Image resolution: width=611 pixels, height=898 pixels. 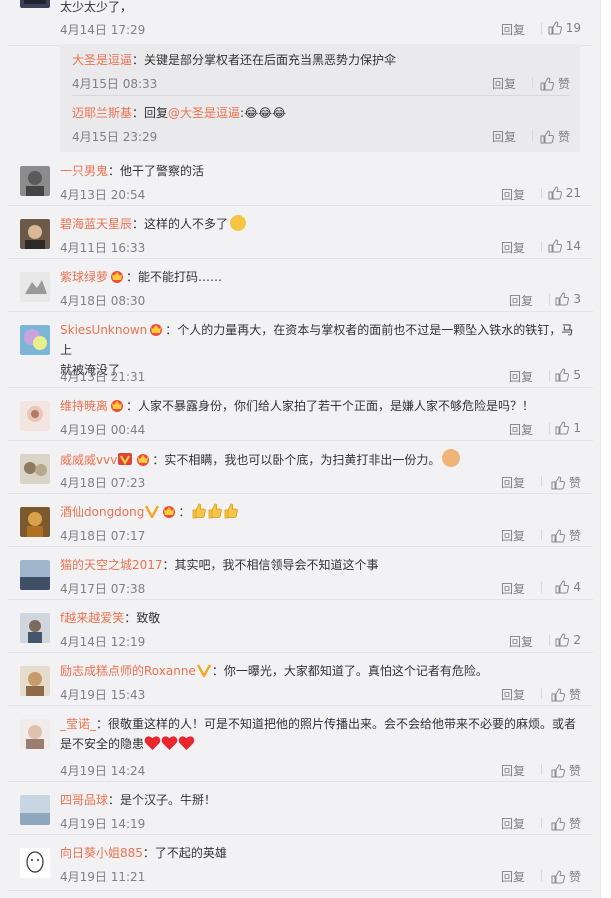 What do you see at coordinates (103, 30) in the screenshot?
I see `comment-time: 4月14日 17:29` at bounding box center [103, 30].